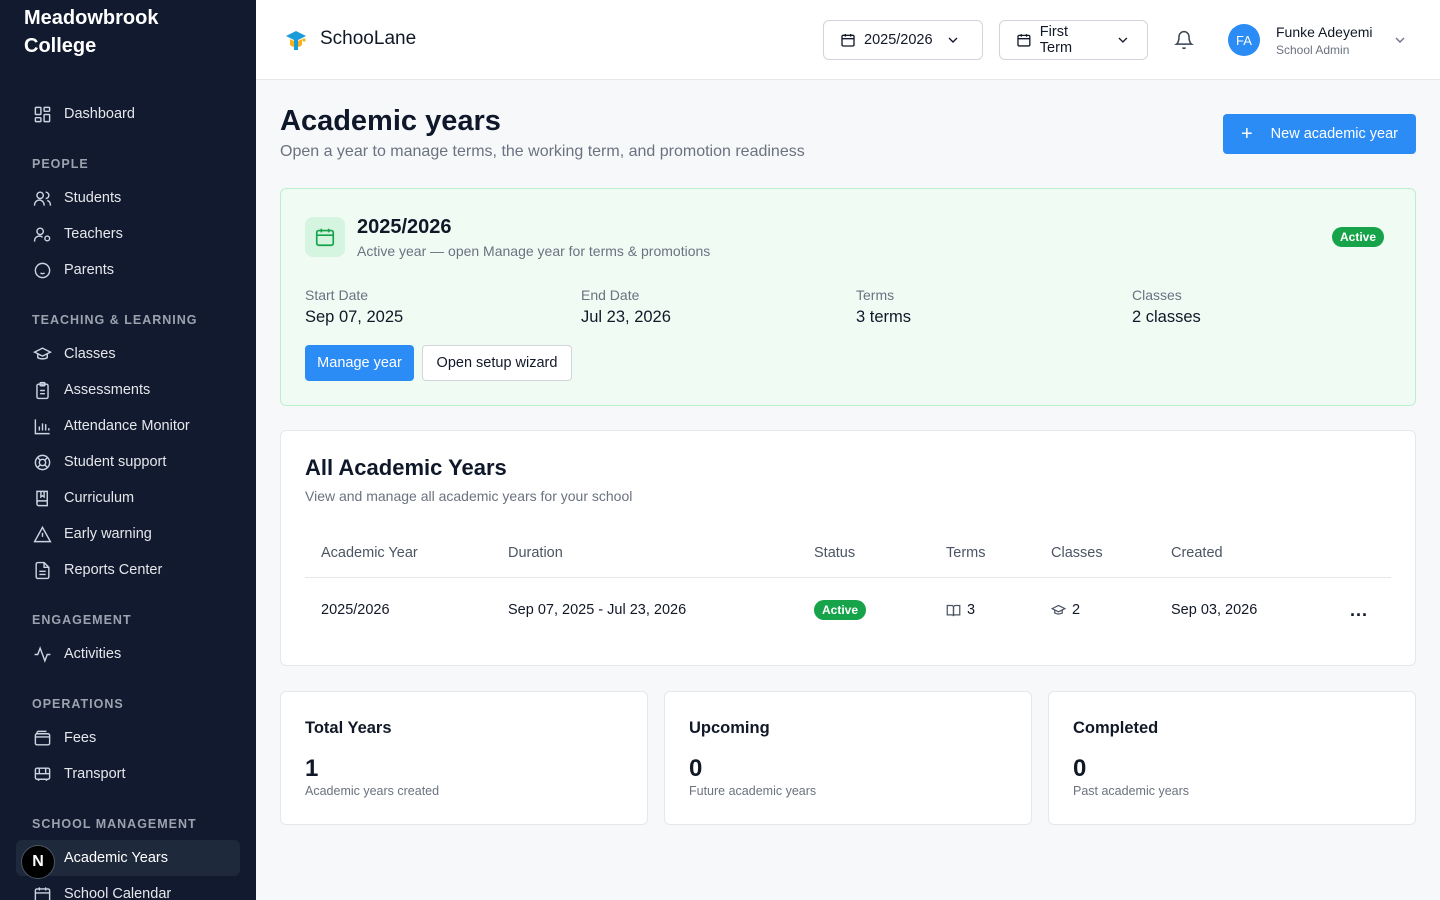 This screenshot has width=1440, height=900. Describe the element at coordinates (390, 121) in the screenshot. I see `page-title: Academic years` at that location.